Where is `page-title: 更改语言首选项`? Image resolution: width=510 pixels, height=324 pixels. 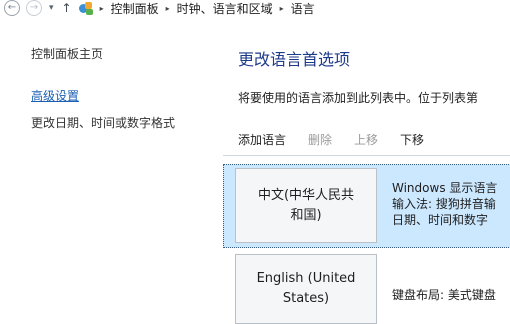 page-title: 更改语言首选项 is located at coordinates (294, 59).